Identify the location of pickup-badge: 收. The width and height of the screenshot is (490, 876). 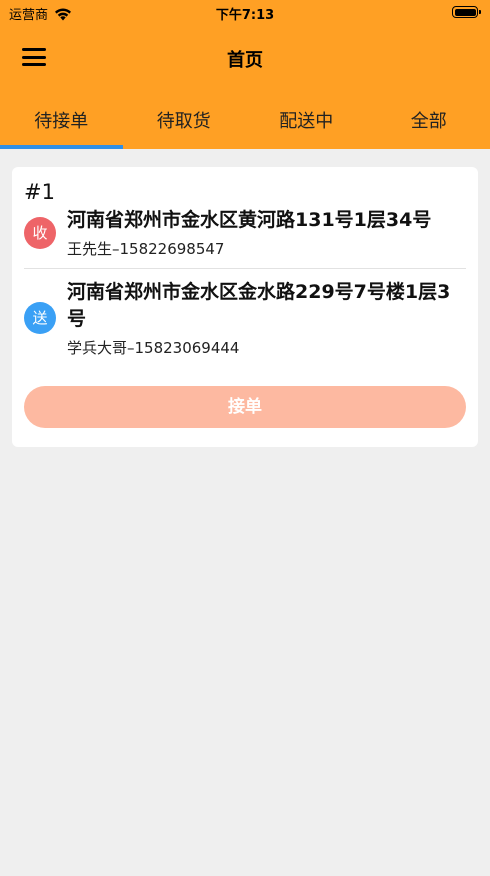
(40, 233).